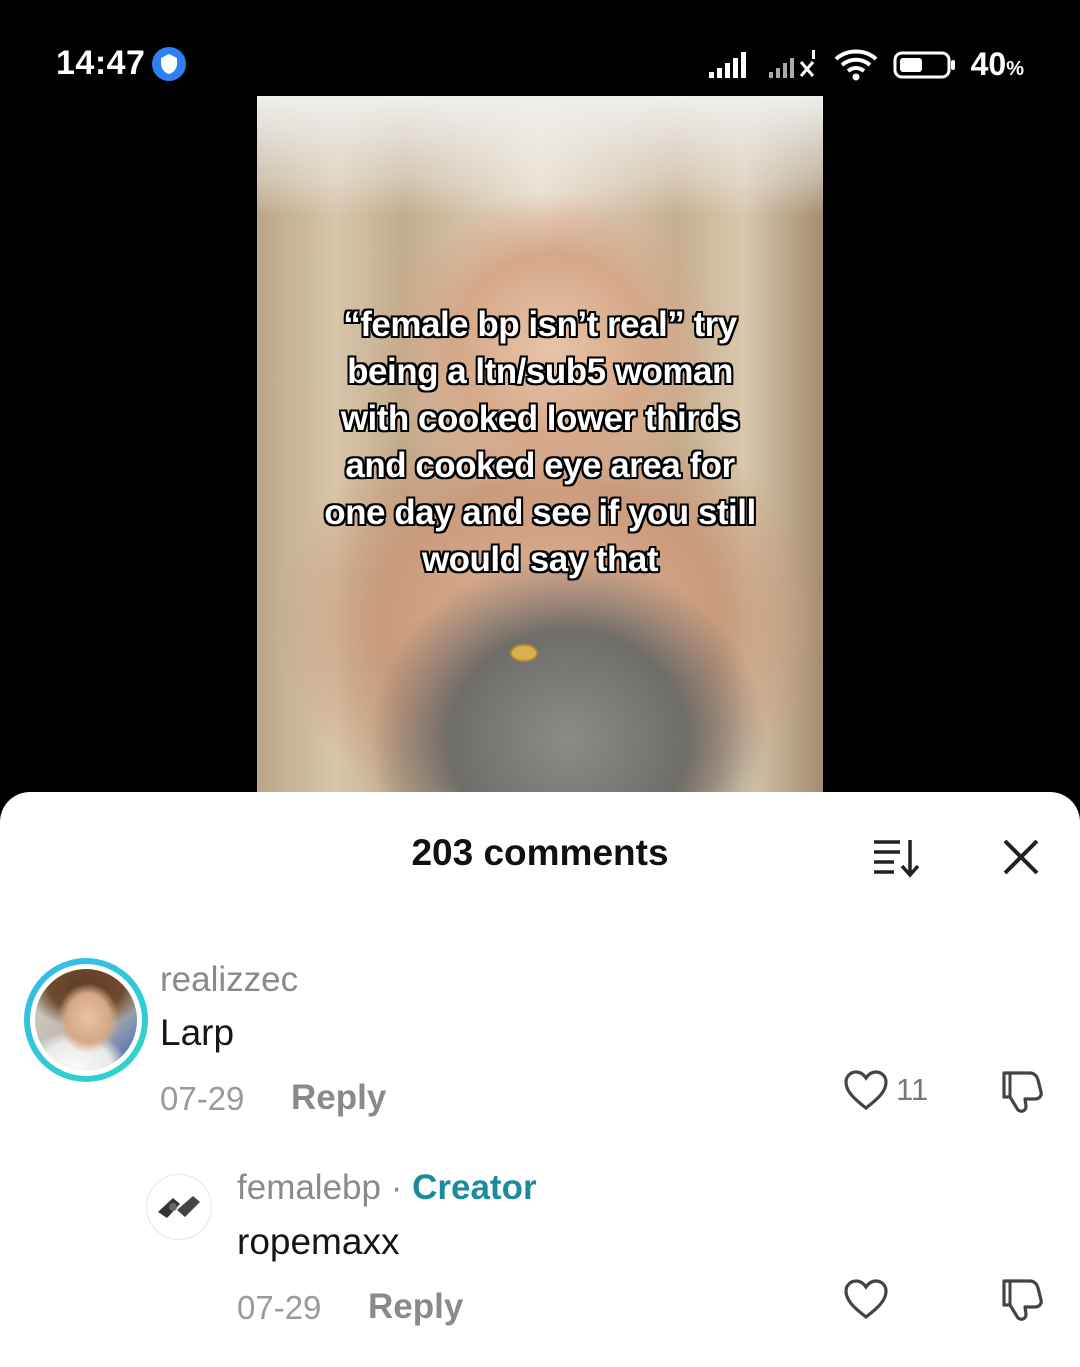 This screenshot has height=1367, width=1080. I want to click on sort-icon, so click(896, 857).